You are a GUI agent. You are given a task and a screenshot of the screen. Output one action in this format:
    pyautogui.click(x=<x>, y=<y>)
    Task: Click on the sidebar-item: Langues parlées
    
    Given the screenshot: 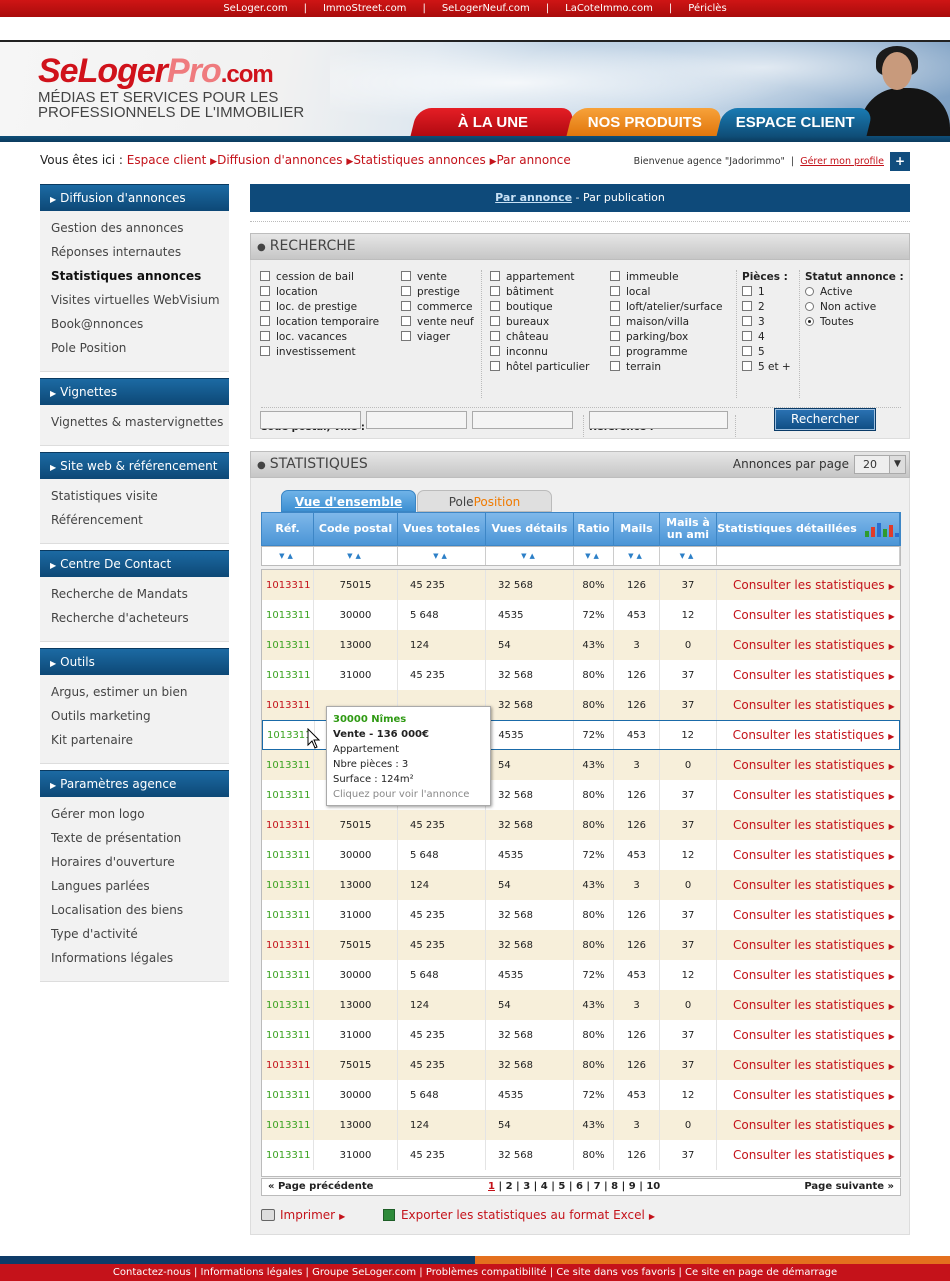 What is the action you would take?
    pyautogui.click(x=140, y=889)
    